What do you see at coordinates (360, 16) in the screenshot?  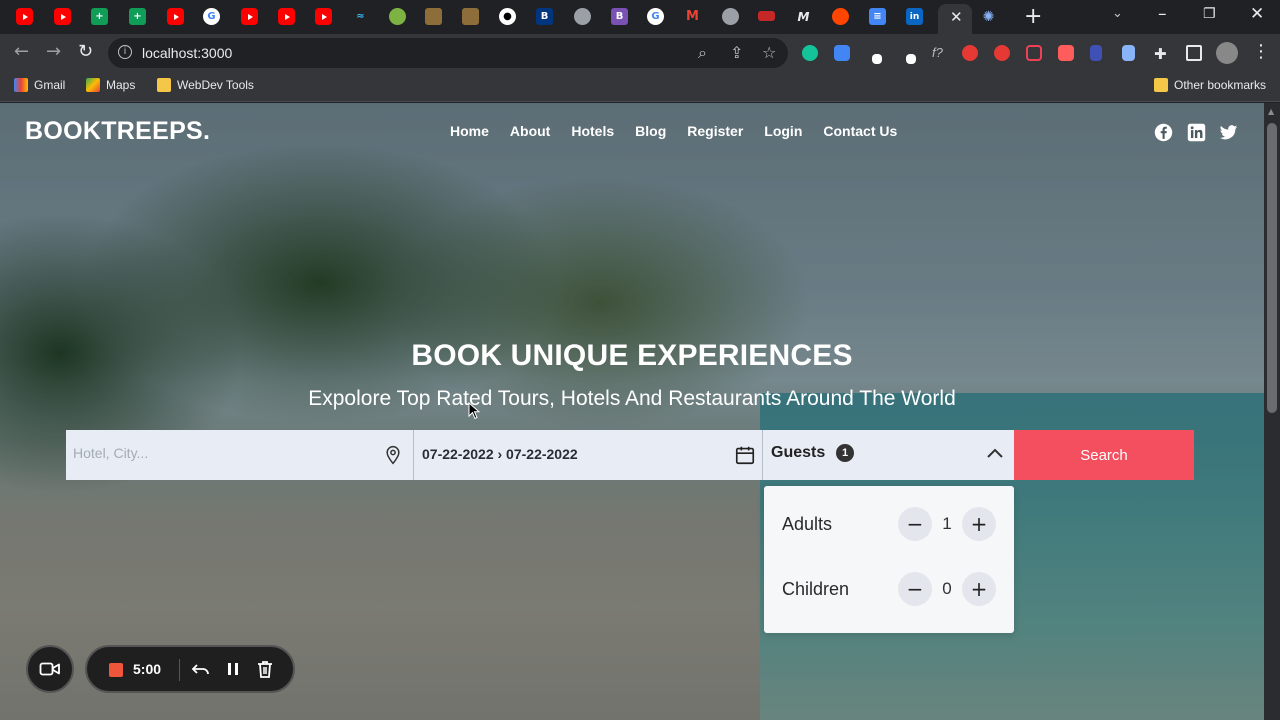 I see `tailwind-tab-icon: ≈` at bounding box center [360, 16].